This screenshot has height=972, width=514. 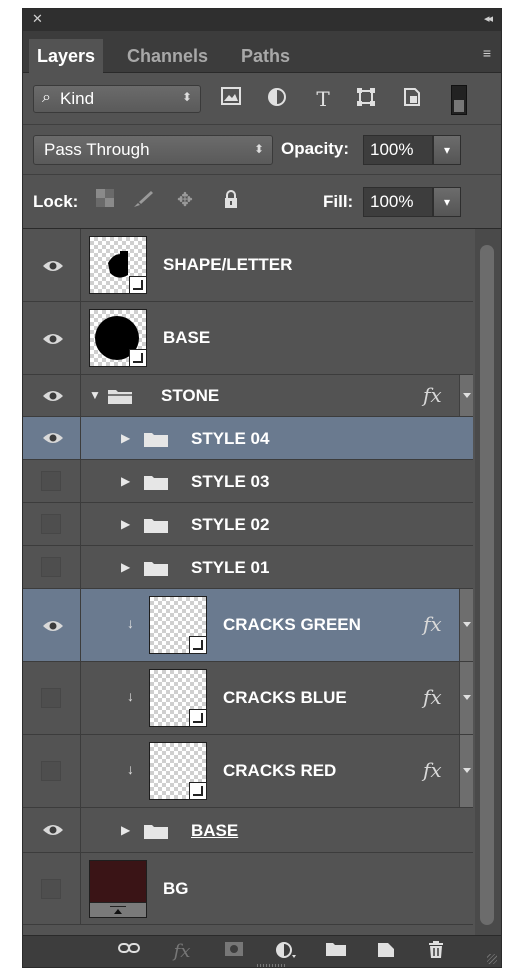 What do you see at coordinates (447, 150) in the screenshot?
I see `opacity-dropdown-button: ▾` at bounding box center [447, 150].